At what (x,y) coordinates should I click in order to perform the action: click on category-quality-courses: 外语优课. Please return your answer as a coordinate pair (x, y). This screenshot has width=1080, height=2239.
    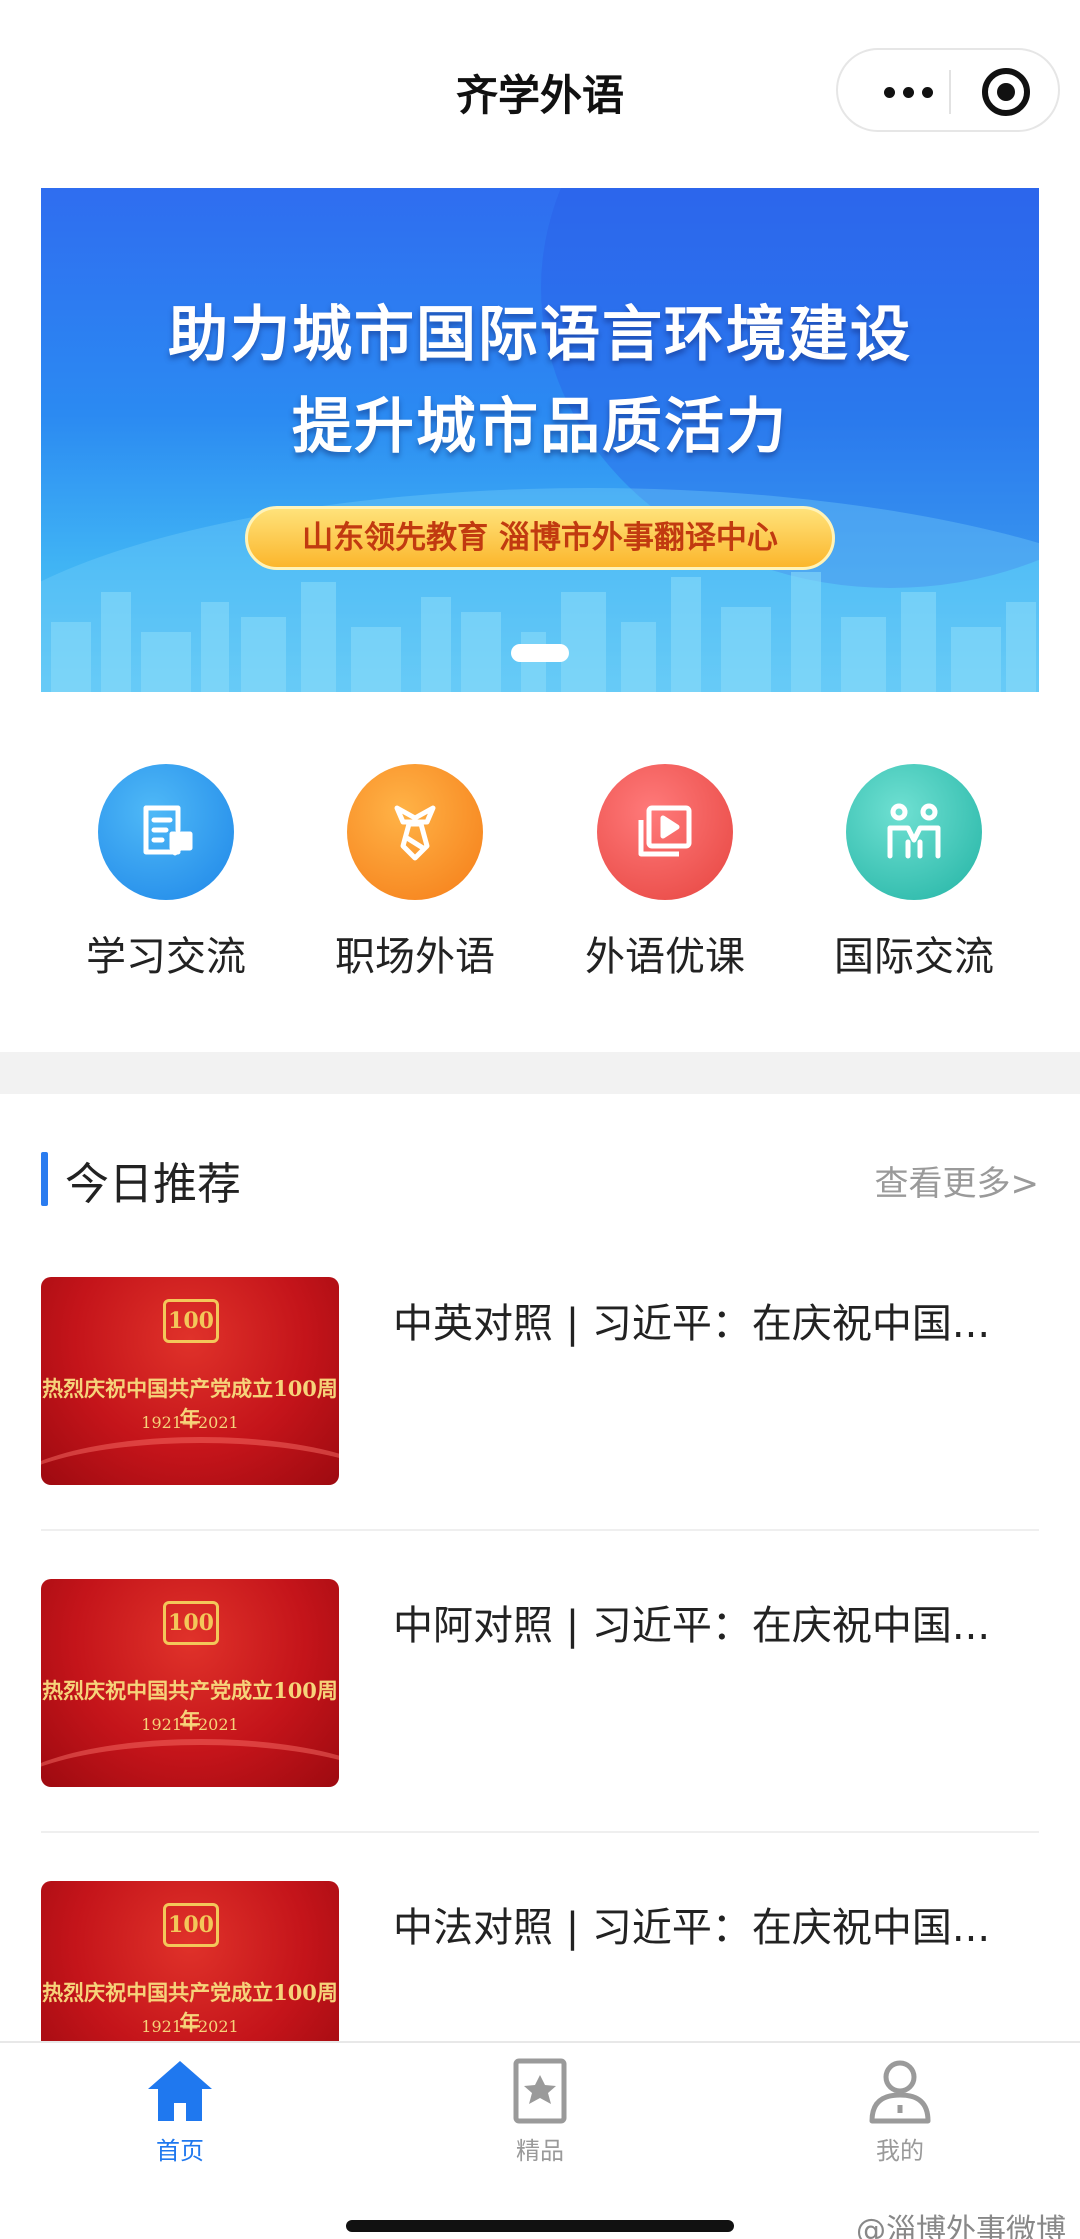
    Looking at the image, I should click on (665, 871).